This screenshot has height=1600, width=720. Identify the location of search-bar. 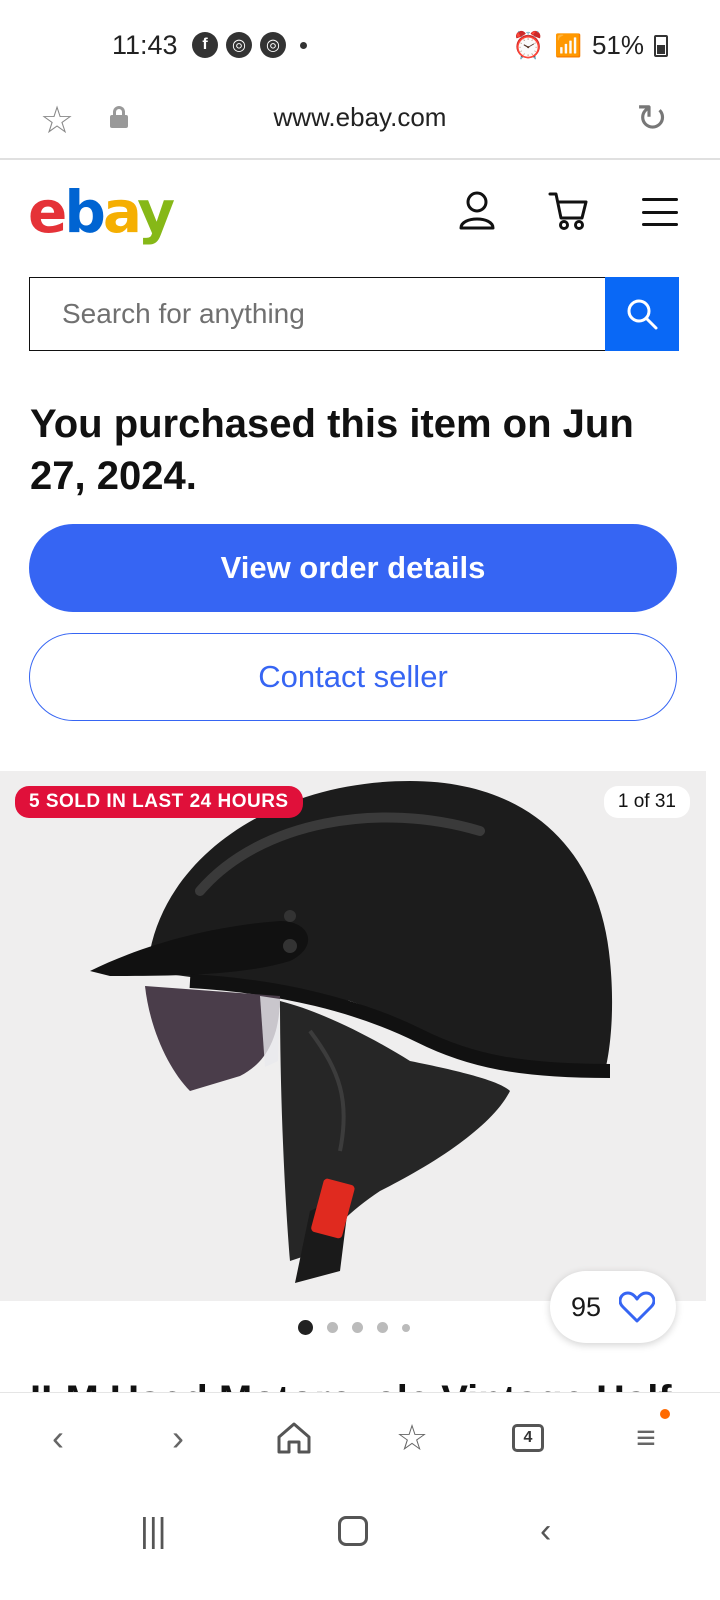
(354, 314).